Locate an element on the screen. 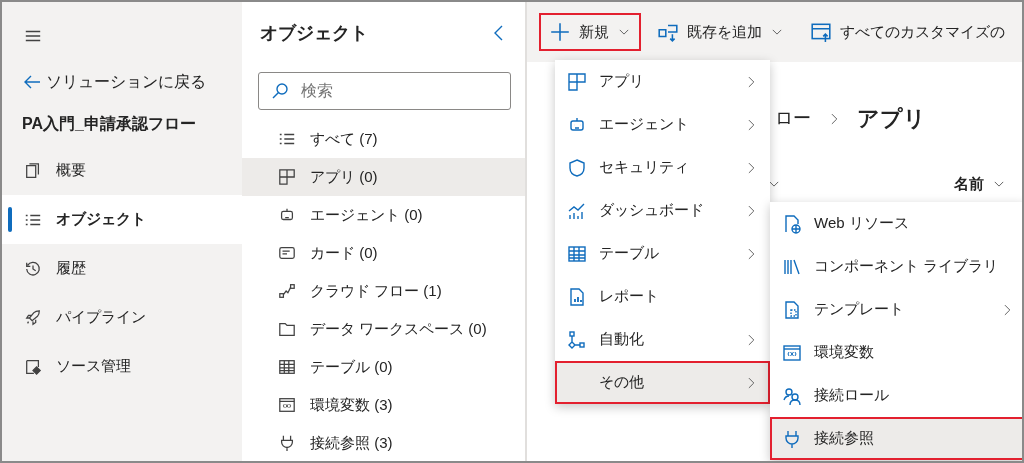  folder-icon is located at coordinates (287, 329).